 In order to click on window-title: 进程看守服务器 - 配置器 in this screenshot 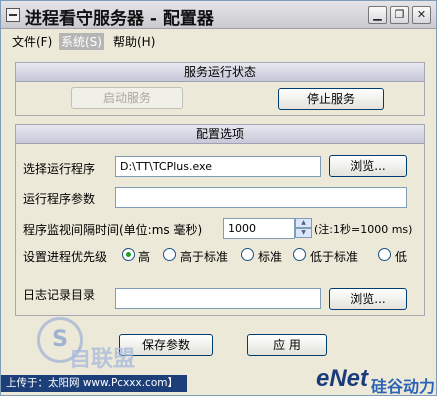, I will do `click(119, 19)`.